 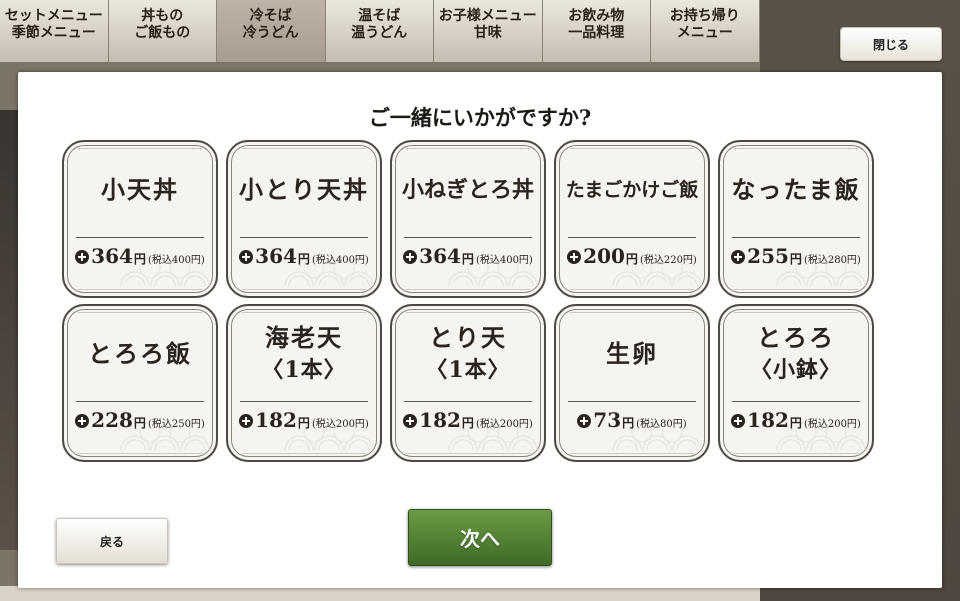 I want to click on tab-kids-sweets: お子様メニュー 甘味, so click(x=488, y=31).